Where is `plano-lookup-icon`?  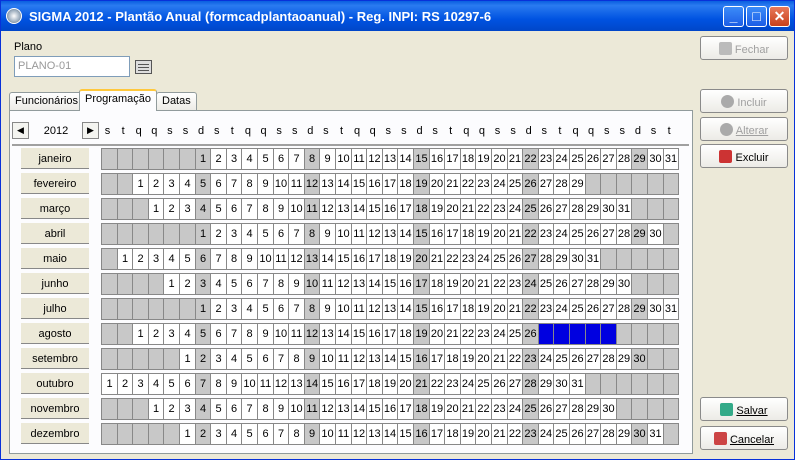 plano-lookup-icon is located at coordinates (143, 67).